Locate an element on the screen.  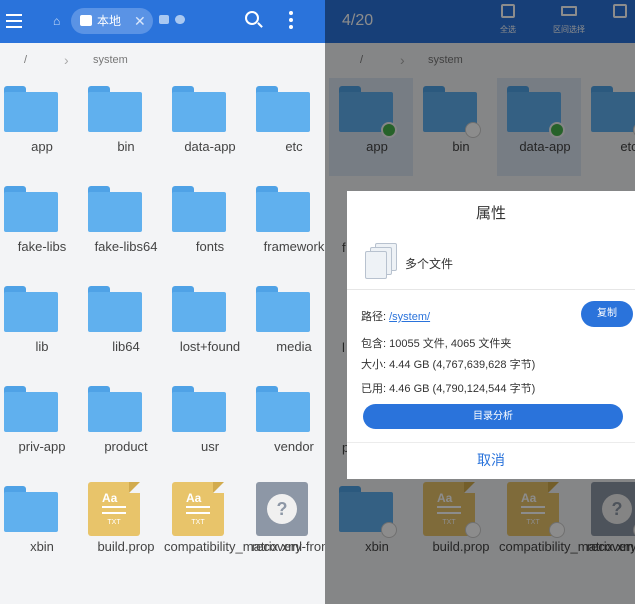
breadcrumb-segment: system is located at coordinates (110, 60).